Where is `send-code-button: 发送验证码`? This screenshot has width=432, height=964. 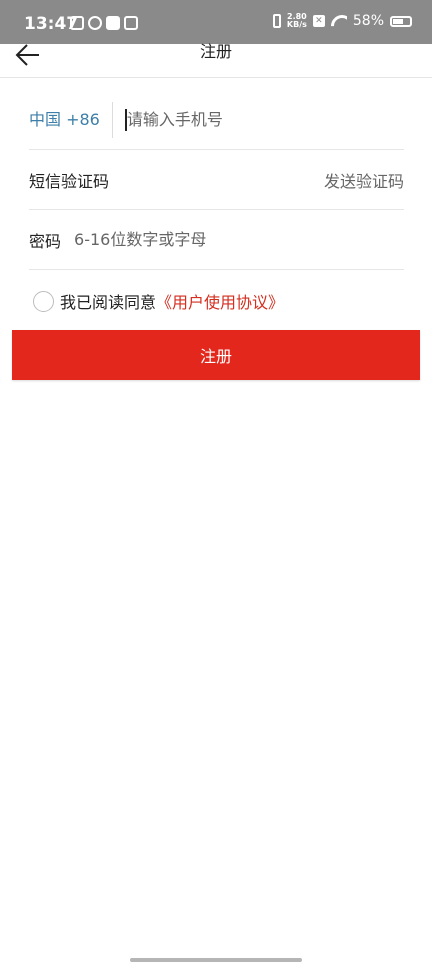 send-code-button: 发送验证码 is located at coordinates (364, 180).